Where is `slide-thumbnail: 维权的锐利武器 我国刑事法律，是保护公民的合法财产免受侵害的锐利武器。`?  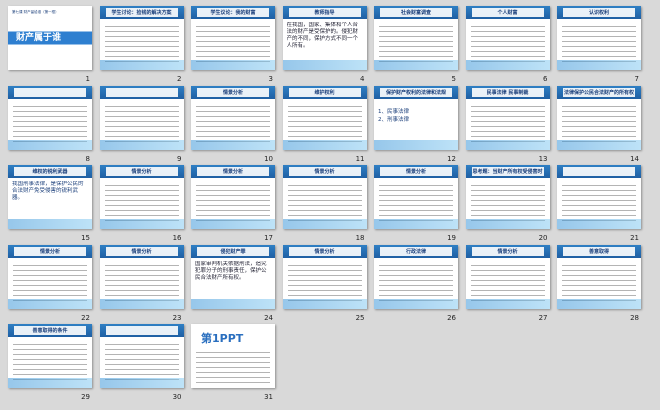
slide-thumbnail: 维权的锐利武器 我国刑事法律，是保护公民的合法财产免受侵害的锐利武器。 is located at coordinates (50, 197).